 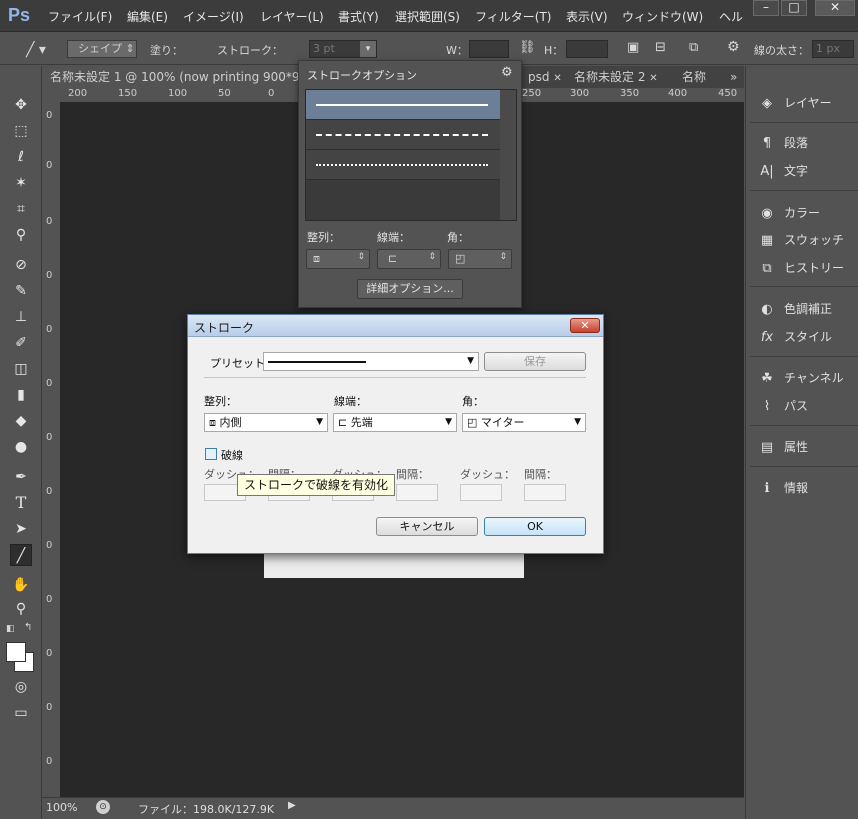 What do you see at coordinates (371, 361) in the screenshot?
I see `preset-select: ▼` at bounding box center [371, 361].